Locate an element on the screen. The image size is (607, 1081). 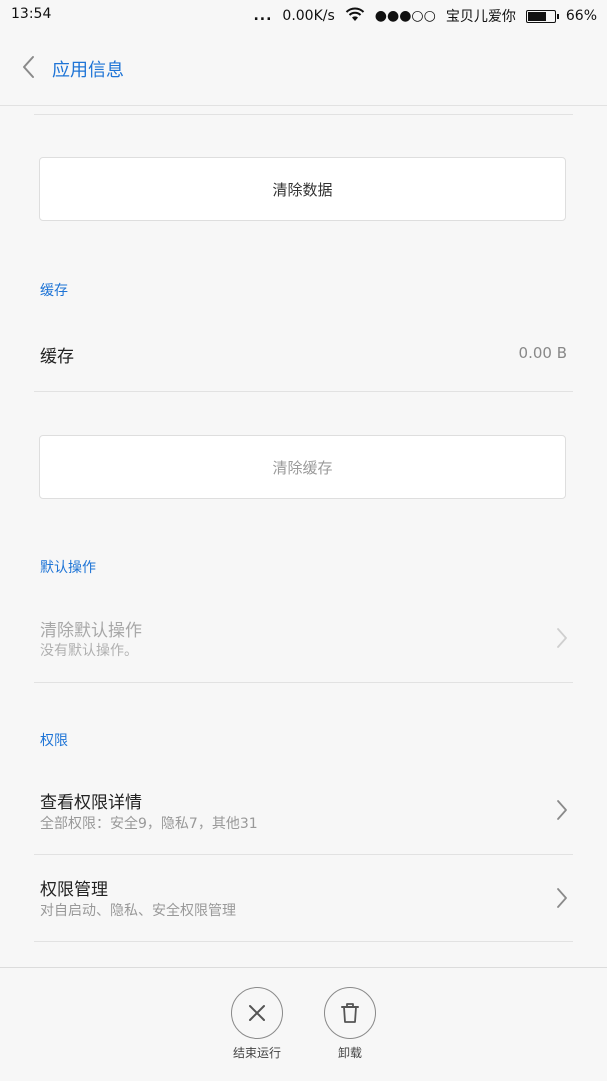
status-bar: 13:54 ... 0.00K/s ●●●○○ 宝贝儿爱你 66% is located at coordinates (303, 15).